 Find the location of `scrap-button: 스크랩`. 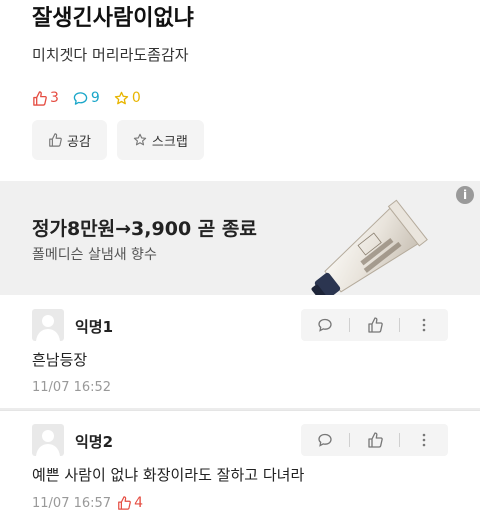

scrap-button: 스크랩 is located at coordinates (160, 140).